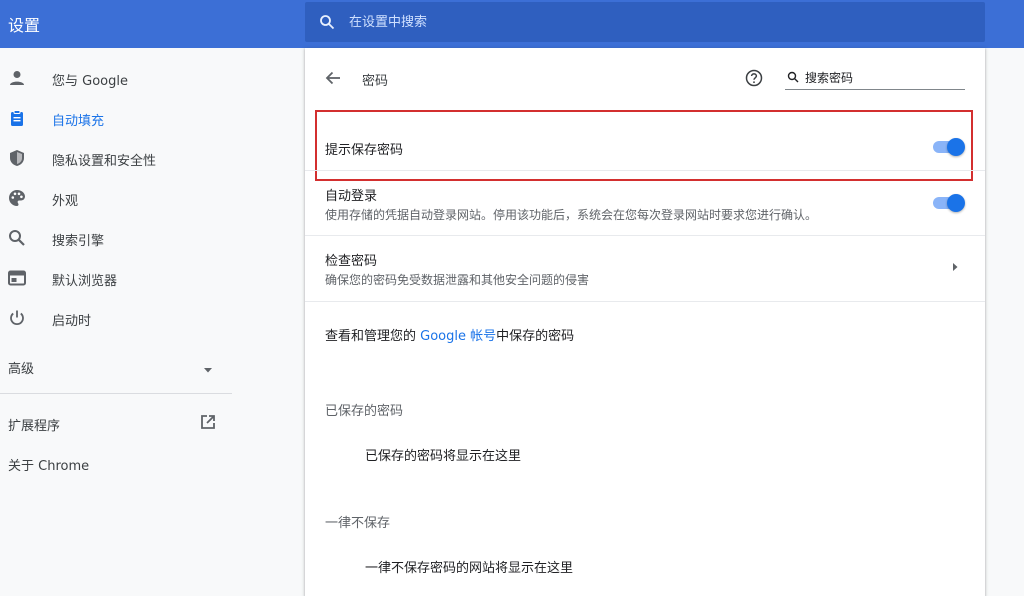 The height and width of the screenshot is (596, 1024). I want to click on password-search-box, so click(875, 78).